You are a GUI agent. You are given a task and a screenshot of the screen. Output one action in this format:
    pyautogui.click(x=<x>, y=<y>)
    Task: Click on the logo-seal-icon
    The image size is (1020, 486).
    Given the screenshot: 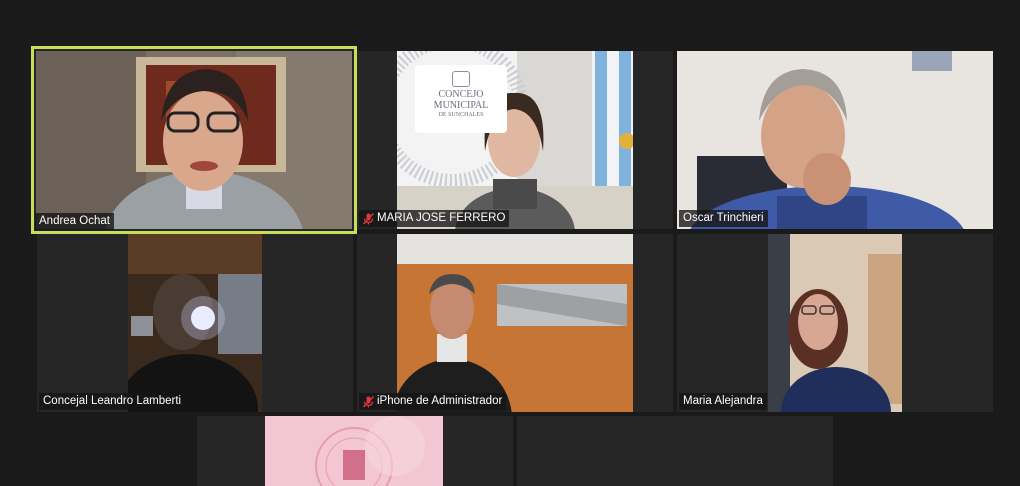 What is the action you would take?
    pyautogui.click(x=461, y=79)
    